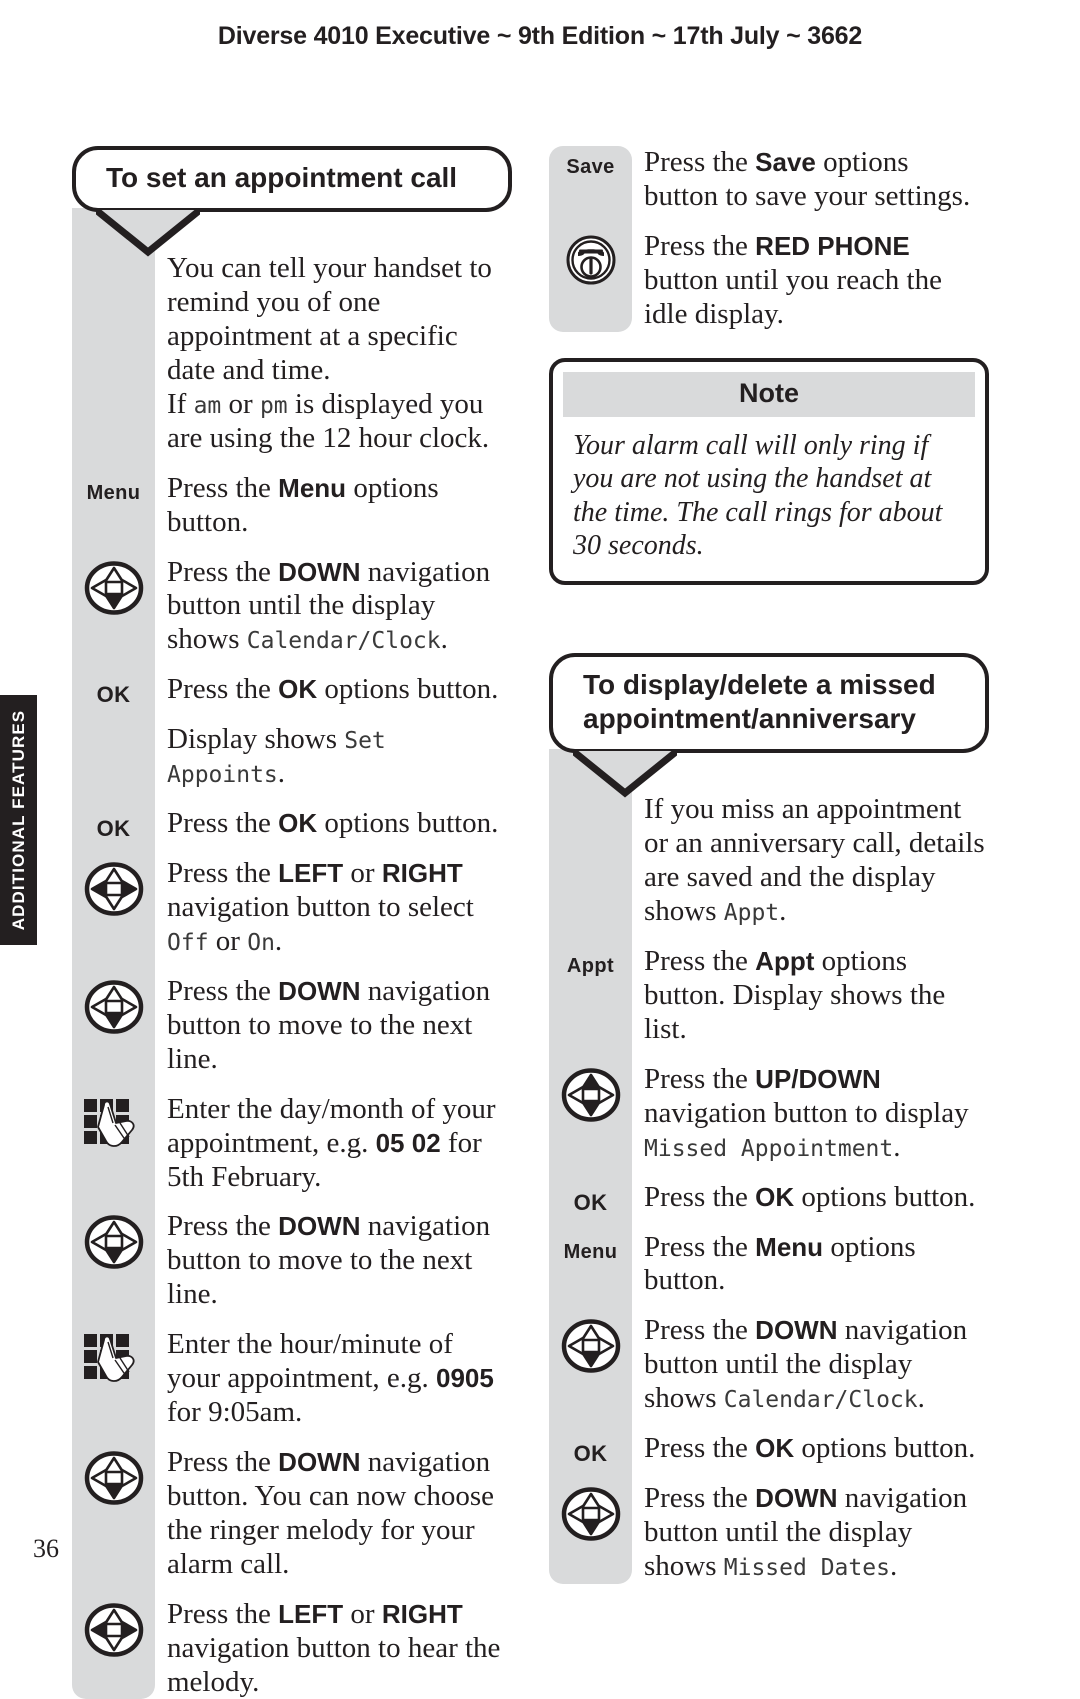 This screenshot has width=1080, height=1699. What do you see at coordinates (46, 1548) in the screenshot?
I see `page-number: 36` at bounding box center [46, 1548].